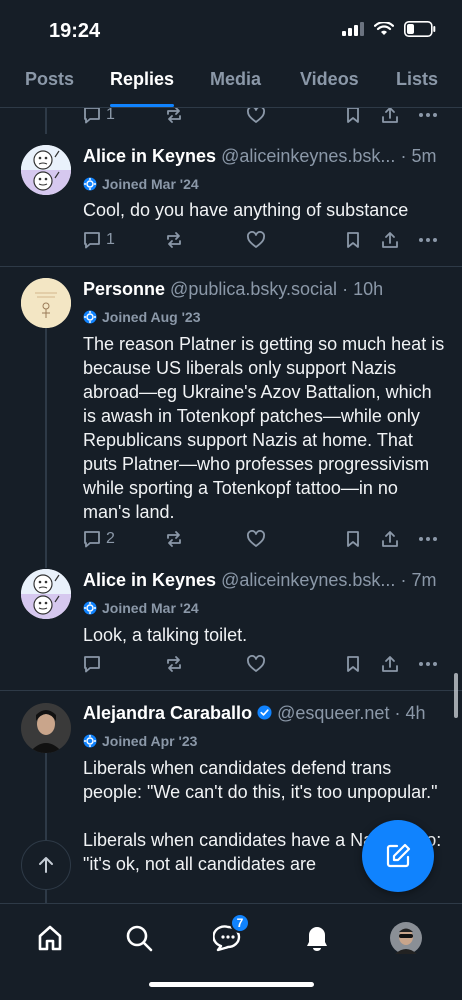 Image resolution: width=462 pixels, height=1000 pixels. What do you see at coordinates (333, 713) in the screenshot?
I see `author-handle: @esqueer.net` at bounding box center [333, 713].